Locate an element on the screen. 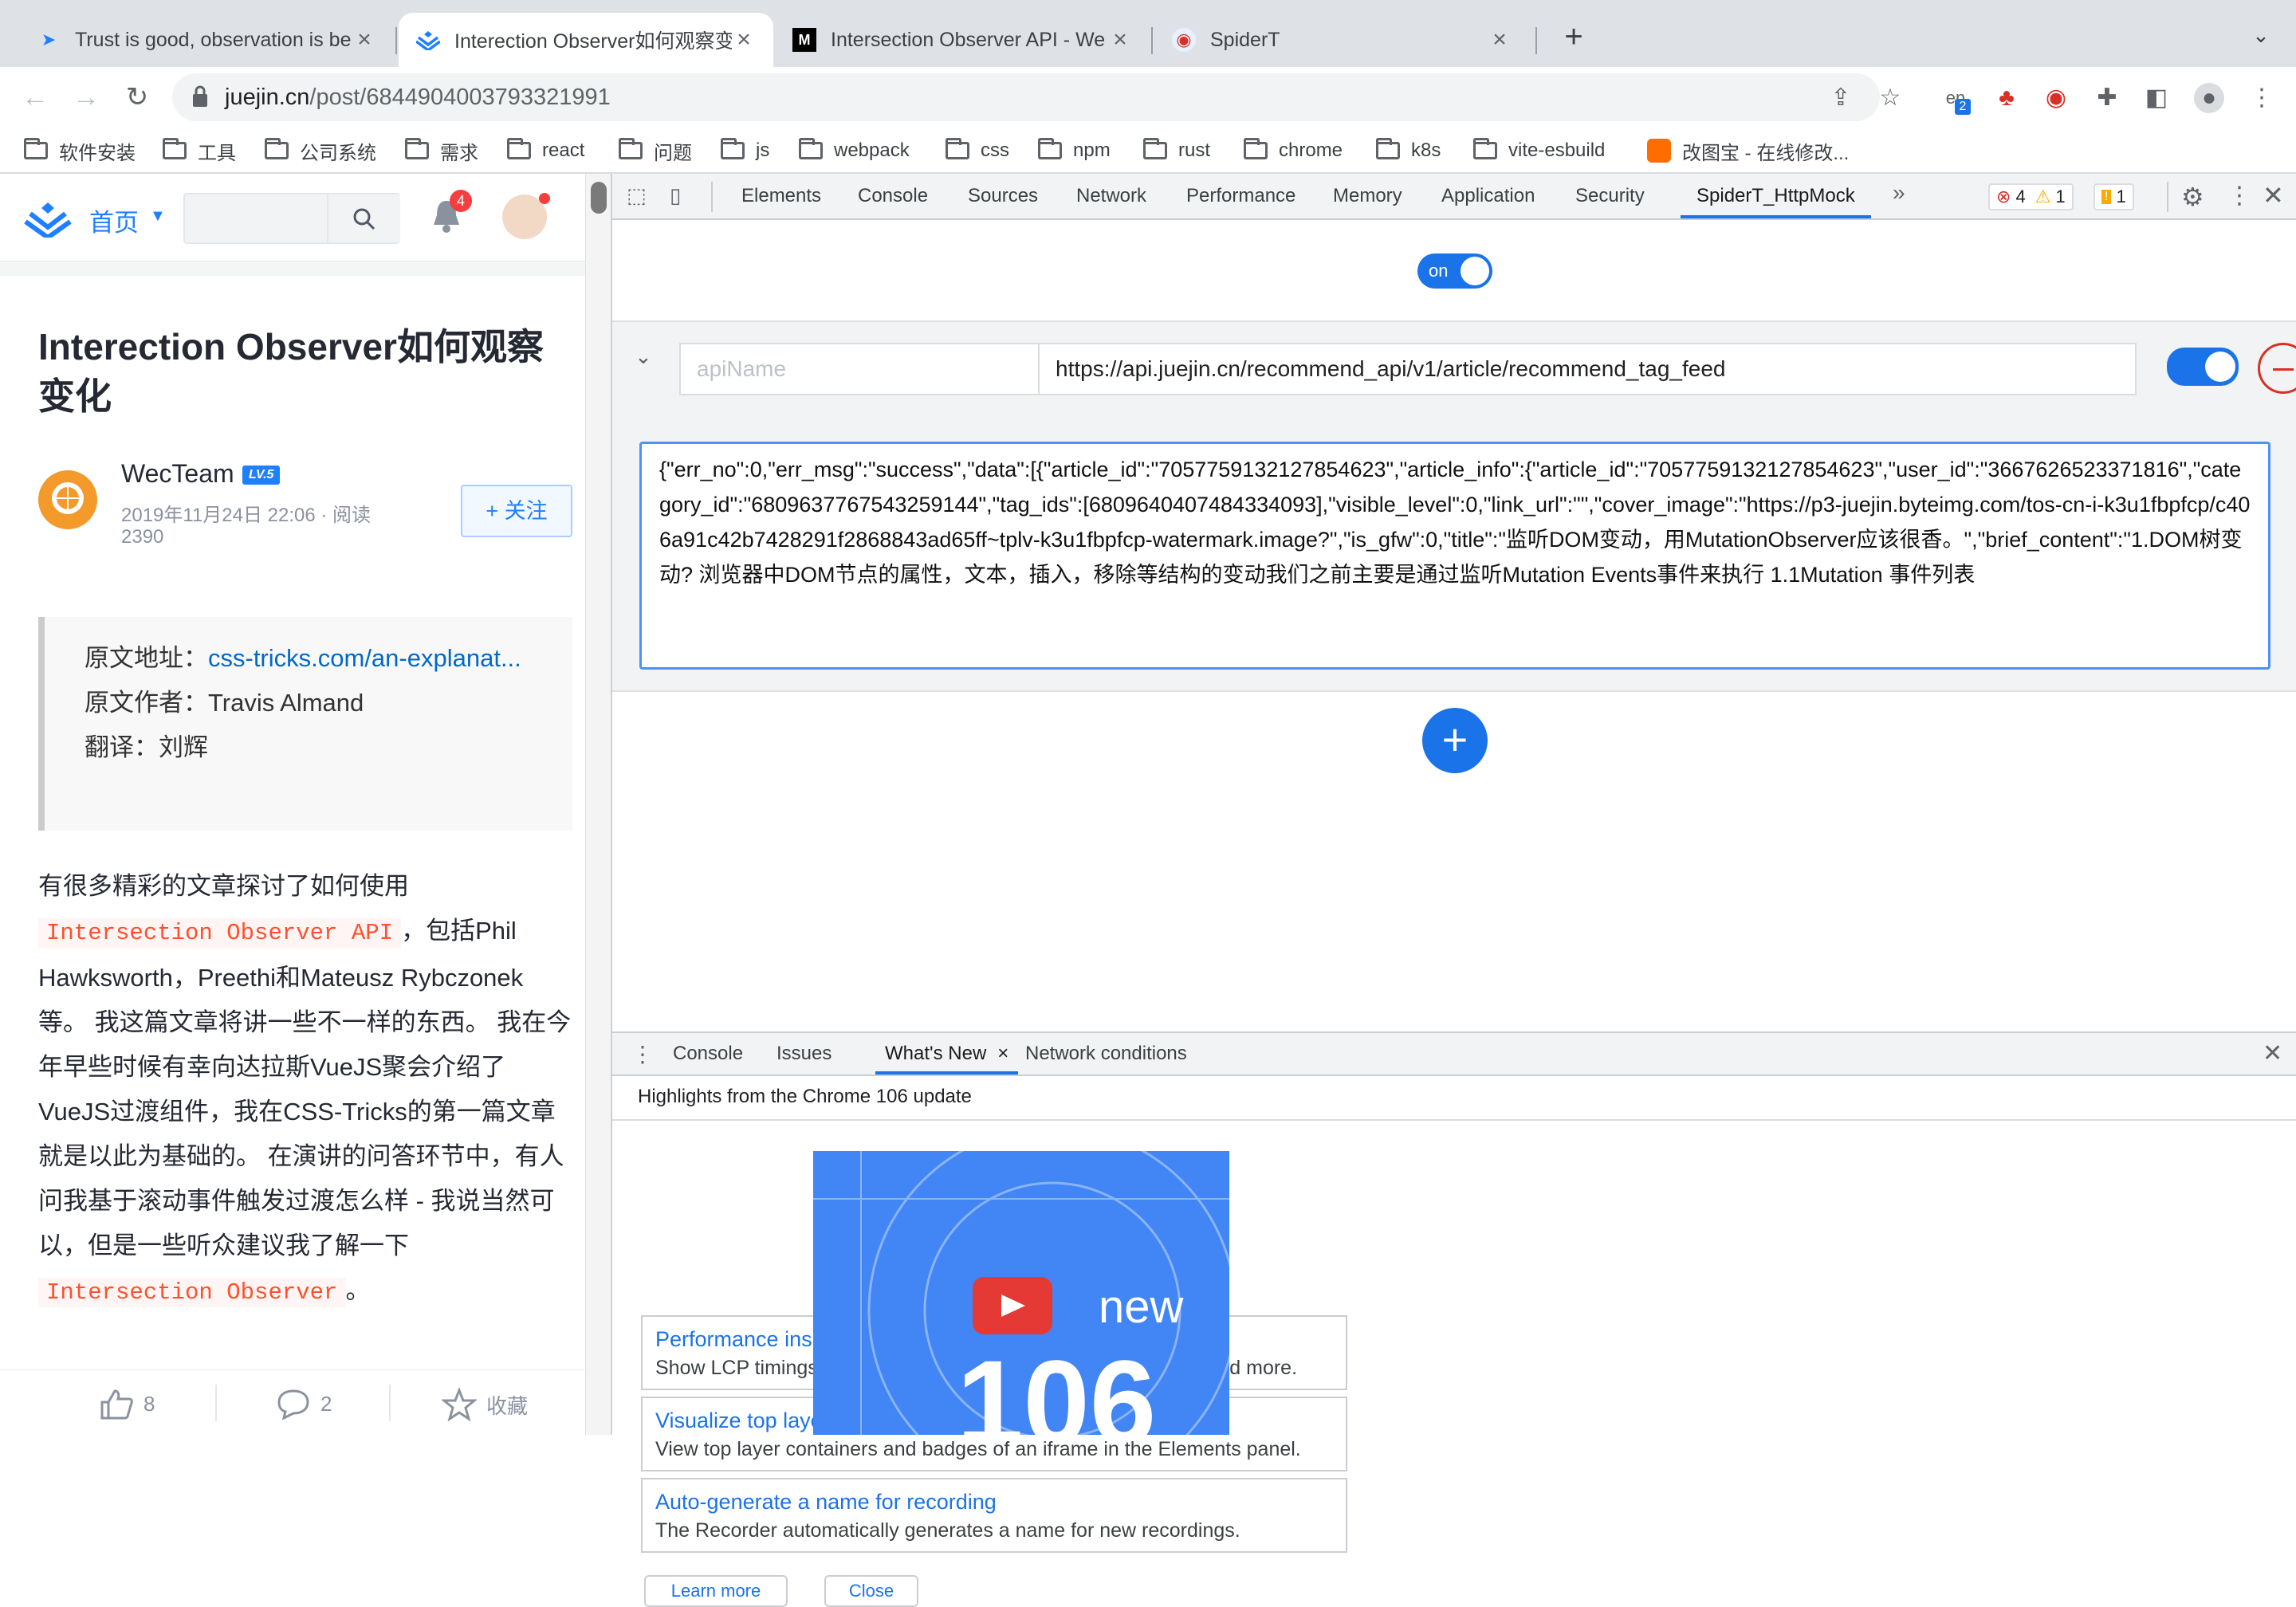 This screenshot has width=2296, height=1607. juejin-favicon-icon is located at coordinates (428, 40).